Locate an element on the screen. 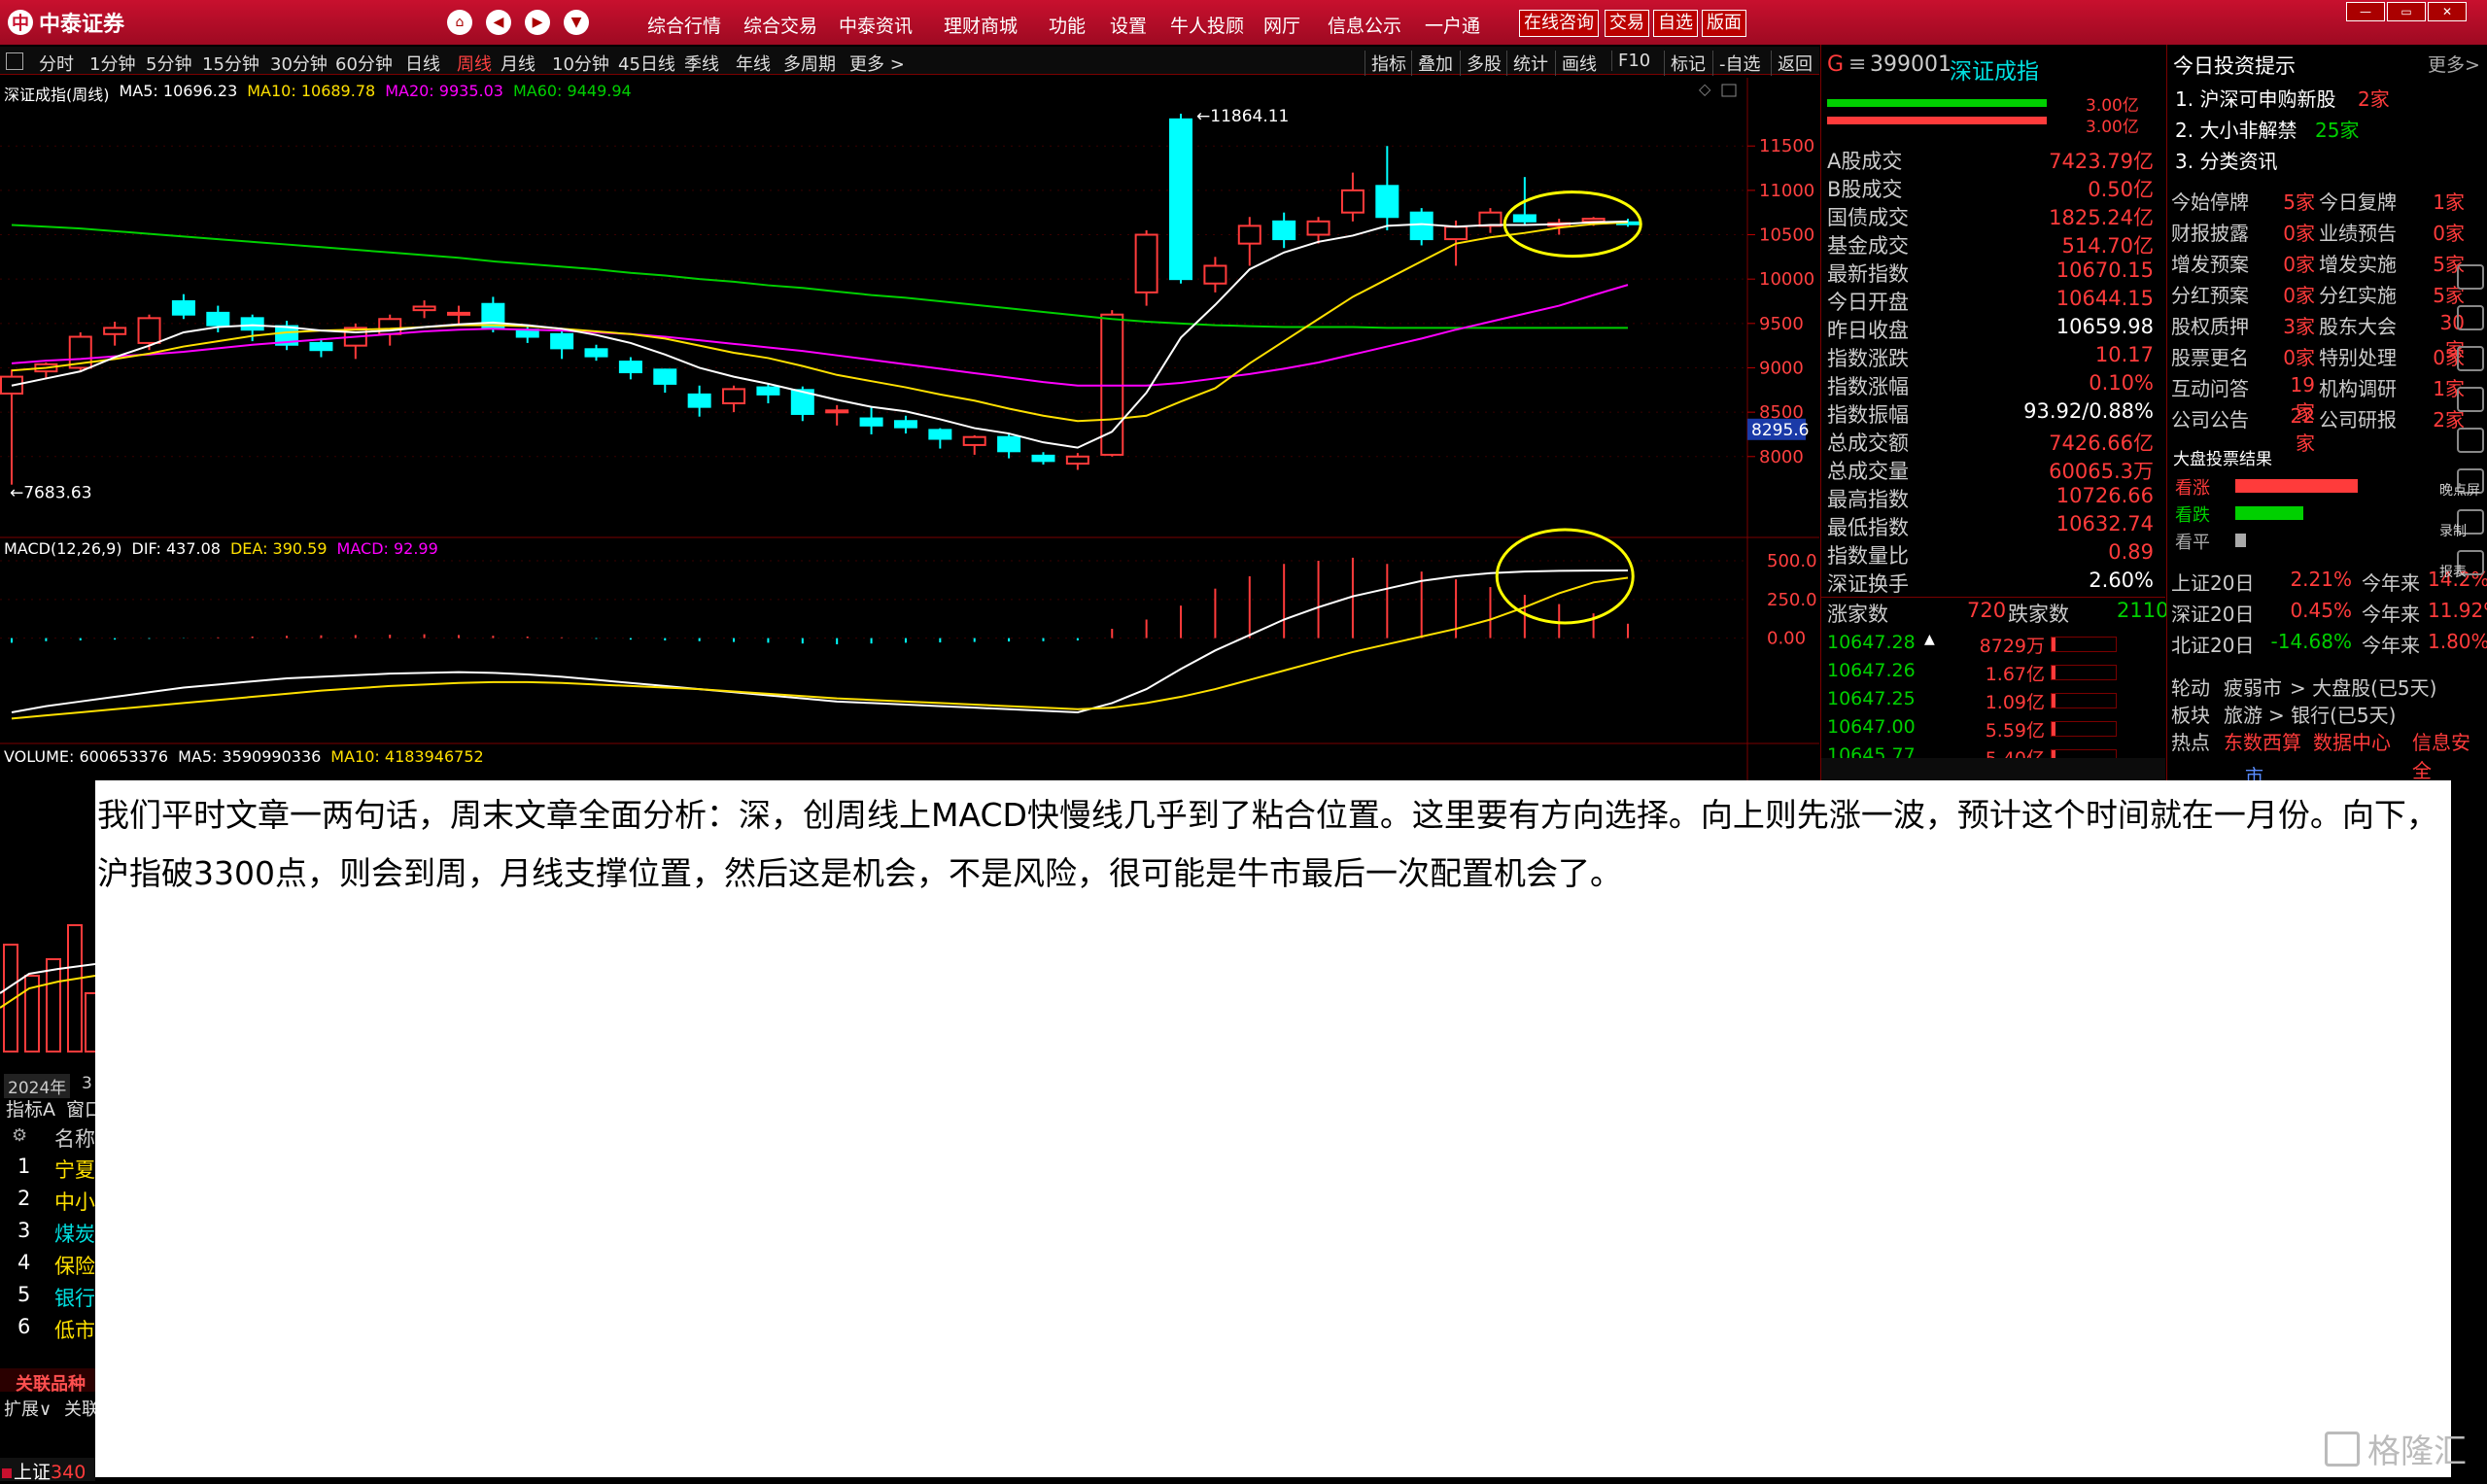 The image size is (2487, 1484). list-item-name: 宁夏 is located at coordinates (74, 1169).